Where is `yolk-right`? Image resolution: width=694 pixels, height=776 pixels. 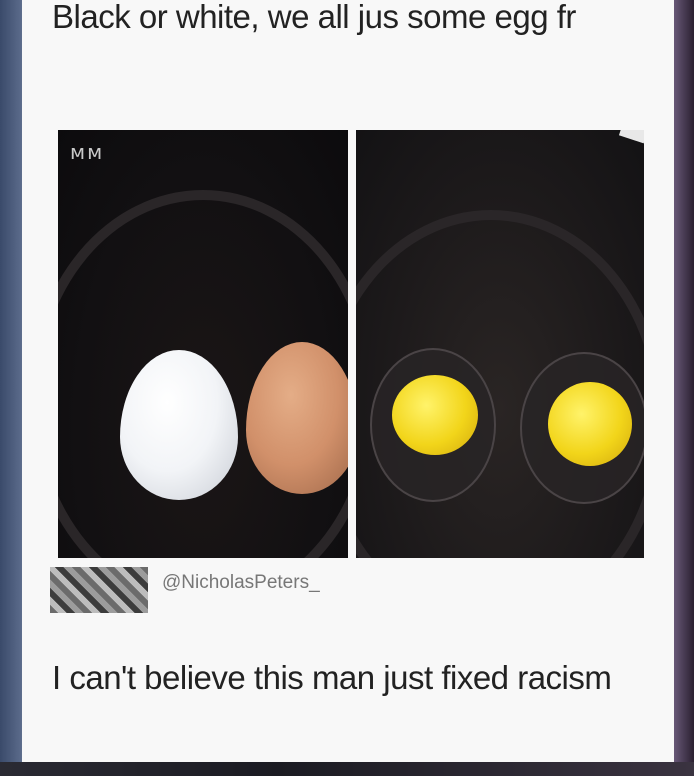 yolk-right is located at coordinates (590, 424).